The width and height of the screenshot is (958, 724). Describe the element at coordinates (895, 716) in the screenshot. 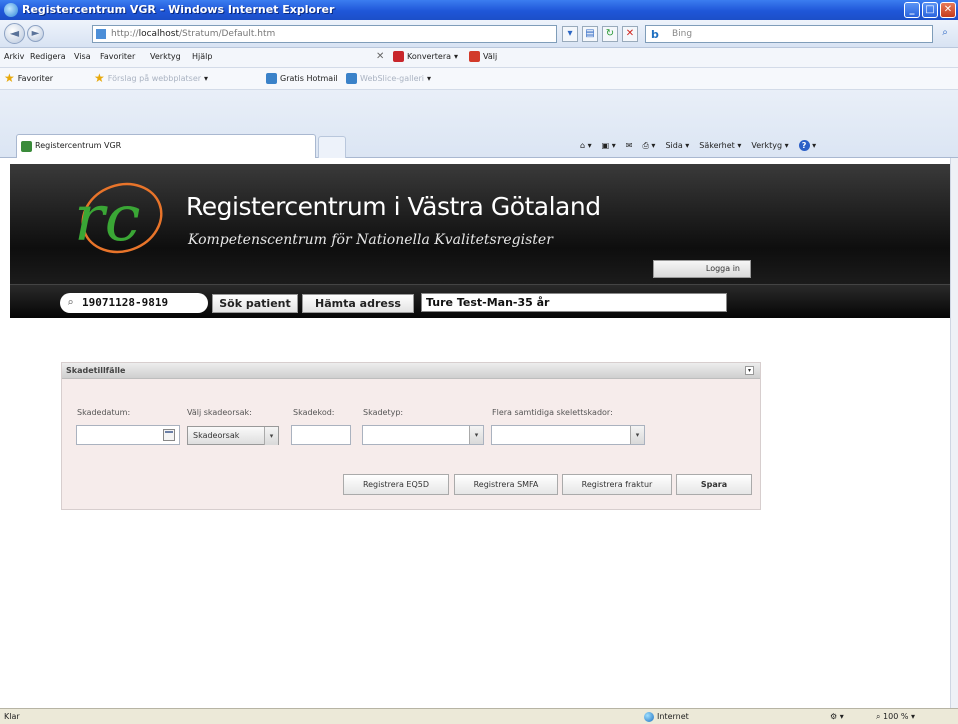

I see `zoom-control: ⌕ 100 % ▾` at that location.